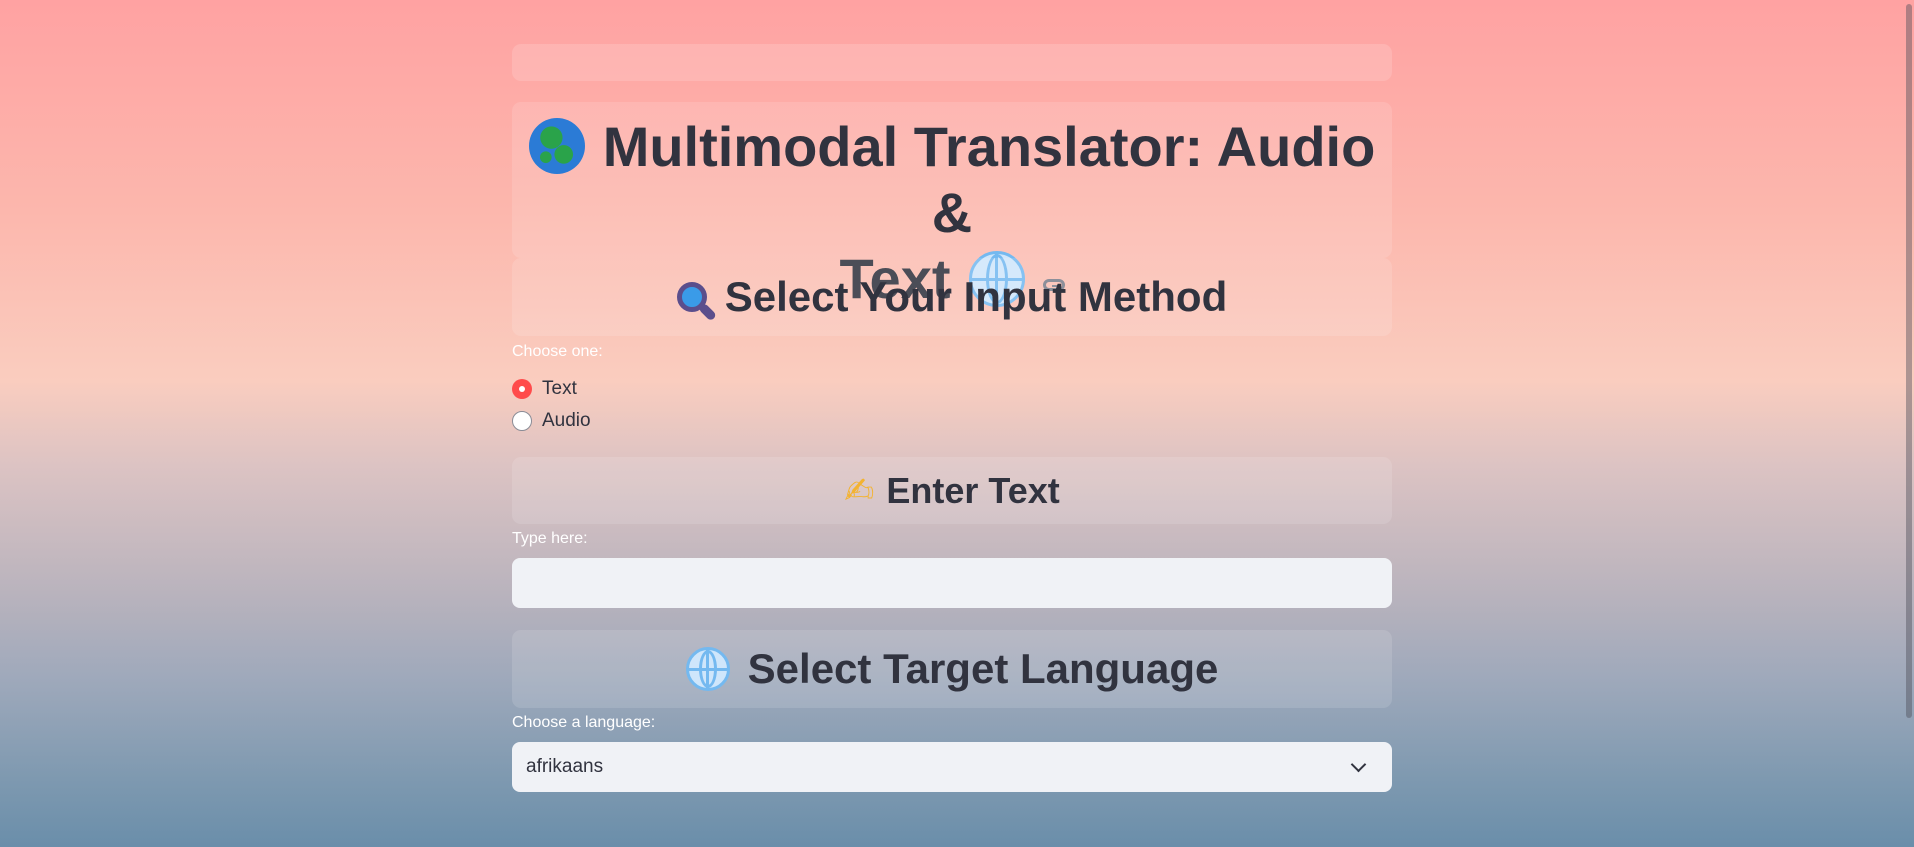 This screenshot has height=847, width=1914. Describe the element at coordinates (1358, 764) in the screenshot. I see `chevron-down-icon` at that location.